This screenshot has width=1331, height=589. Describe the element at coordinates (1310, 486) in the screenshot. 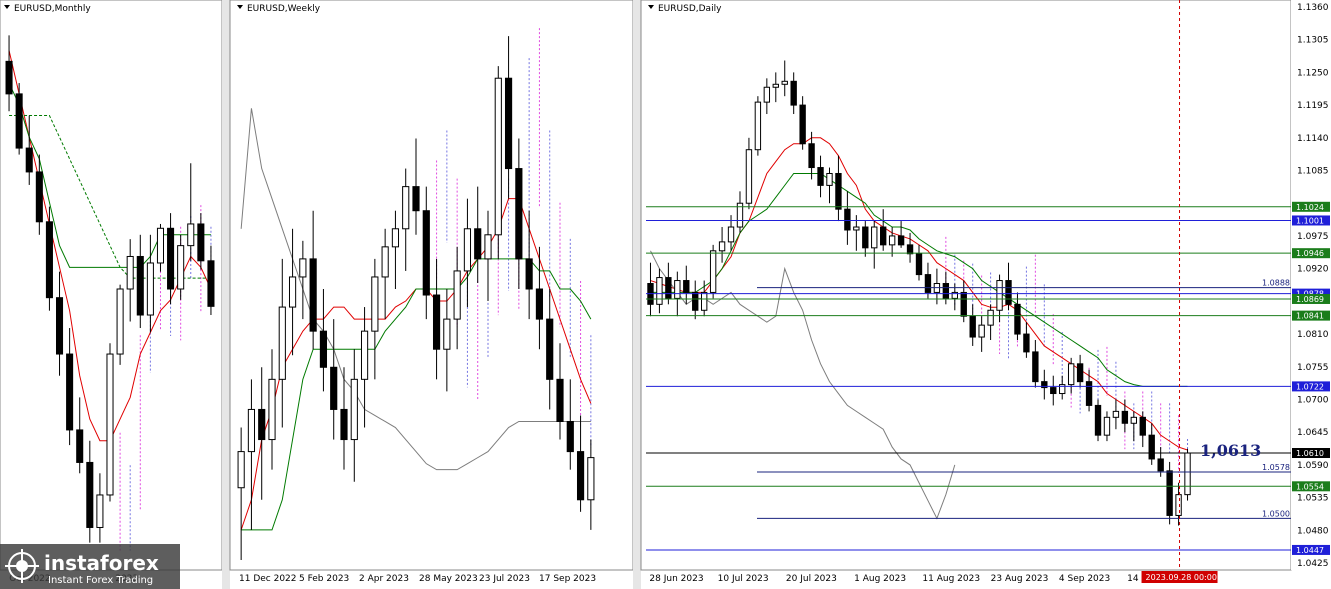

I see `daily-price-label: 1.0554` at that location.